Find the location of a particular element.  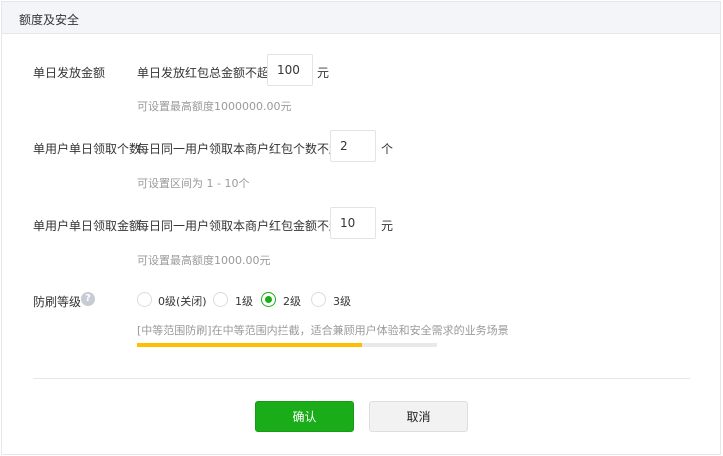

radio-level-3-label: 3级 is located at coordinates (342, 301).